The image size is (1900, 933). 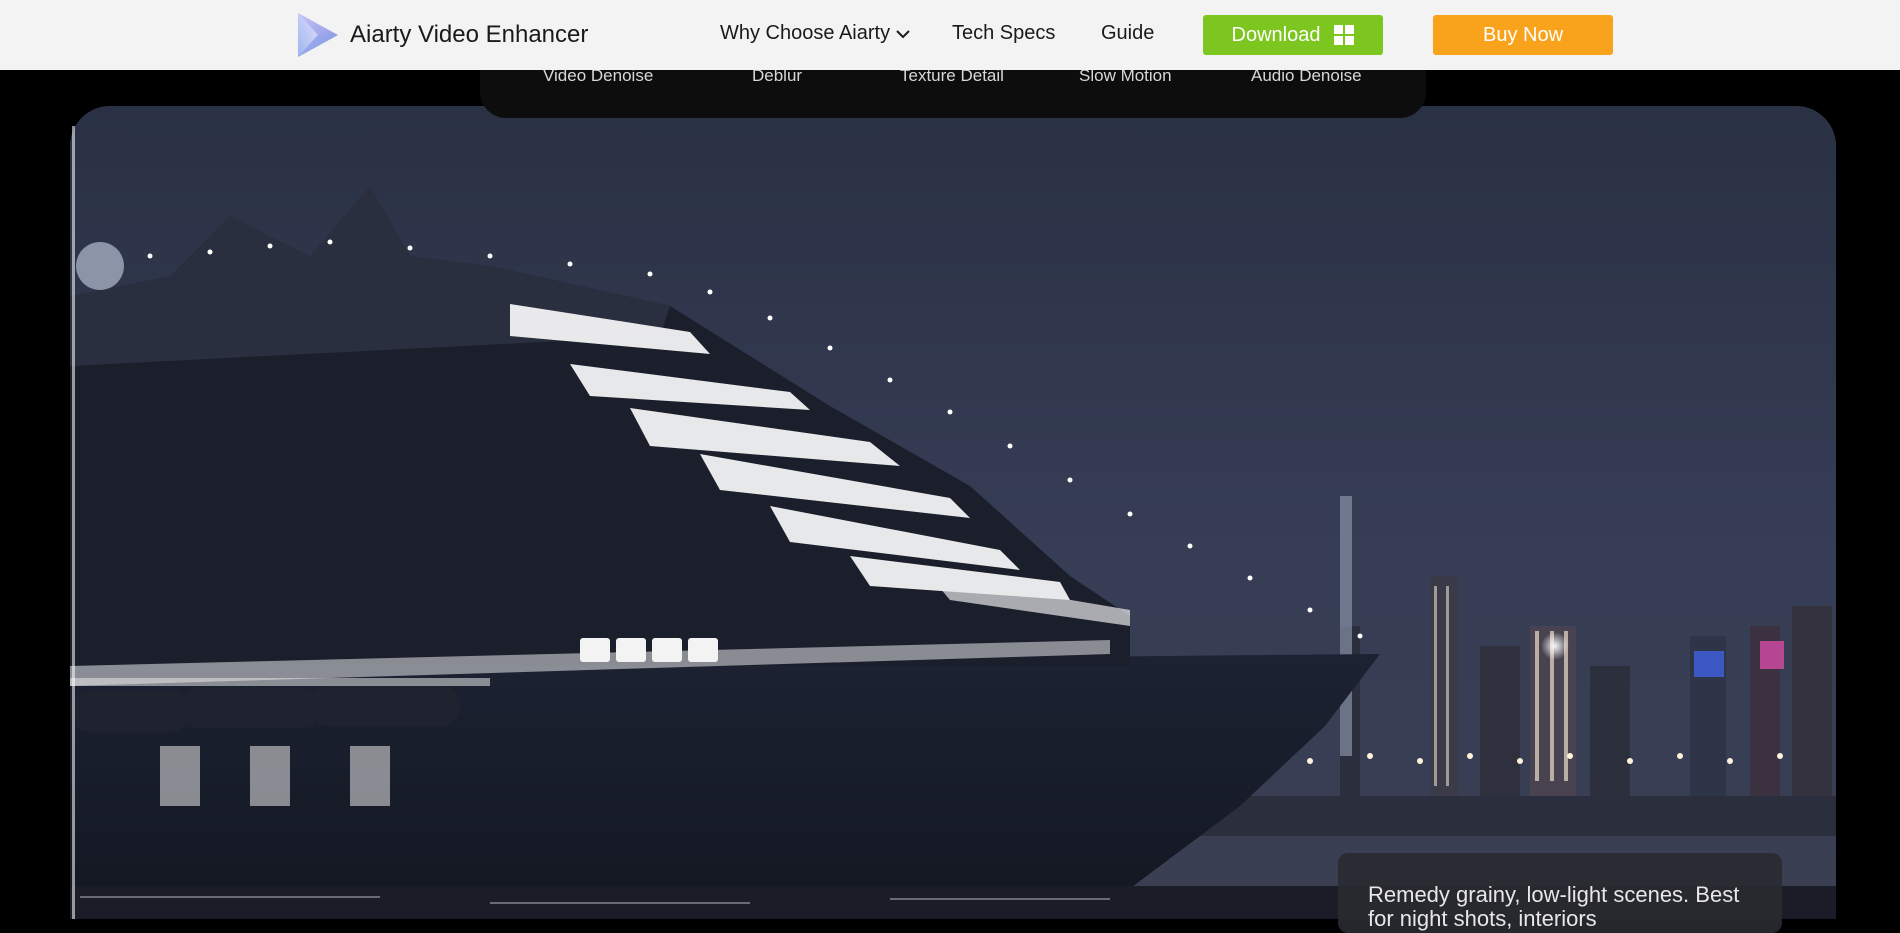 I want to click on chevron-down-icon, so click(x=903, y=34).